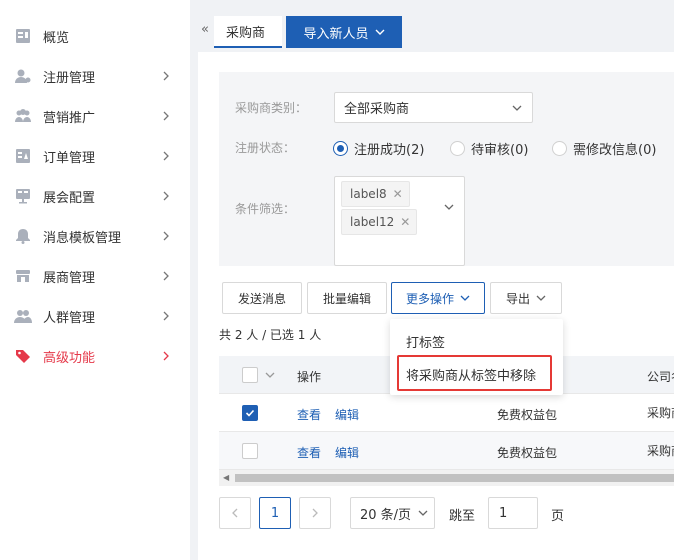  I want to click on sidebar-item-label: 概览, so click(56, 38).